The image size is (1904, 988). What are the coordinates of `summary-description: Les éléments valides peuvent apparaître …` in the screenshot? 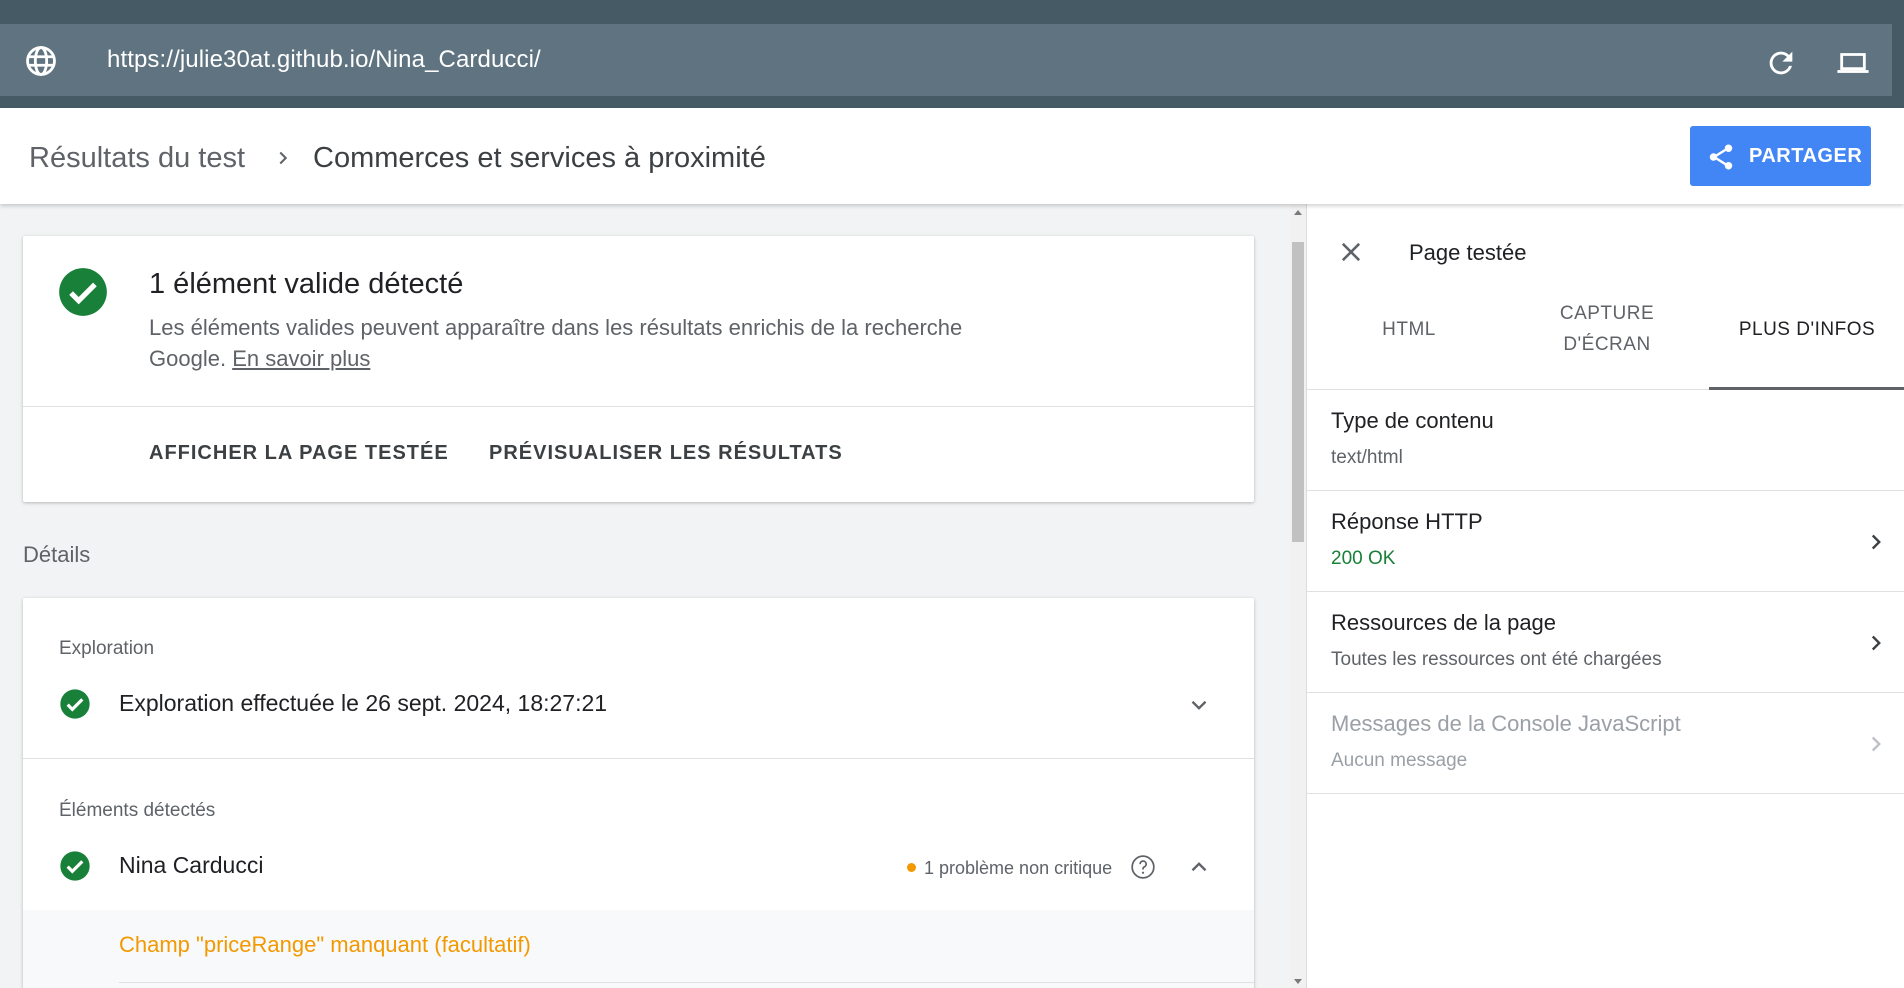 It's located at (584, 343).